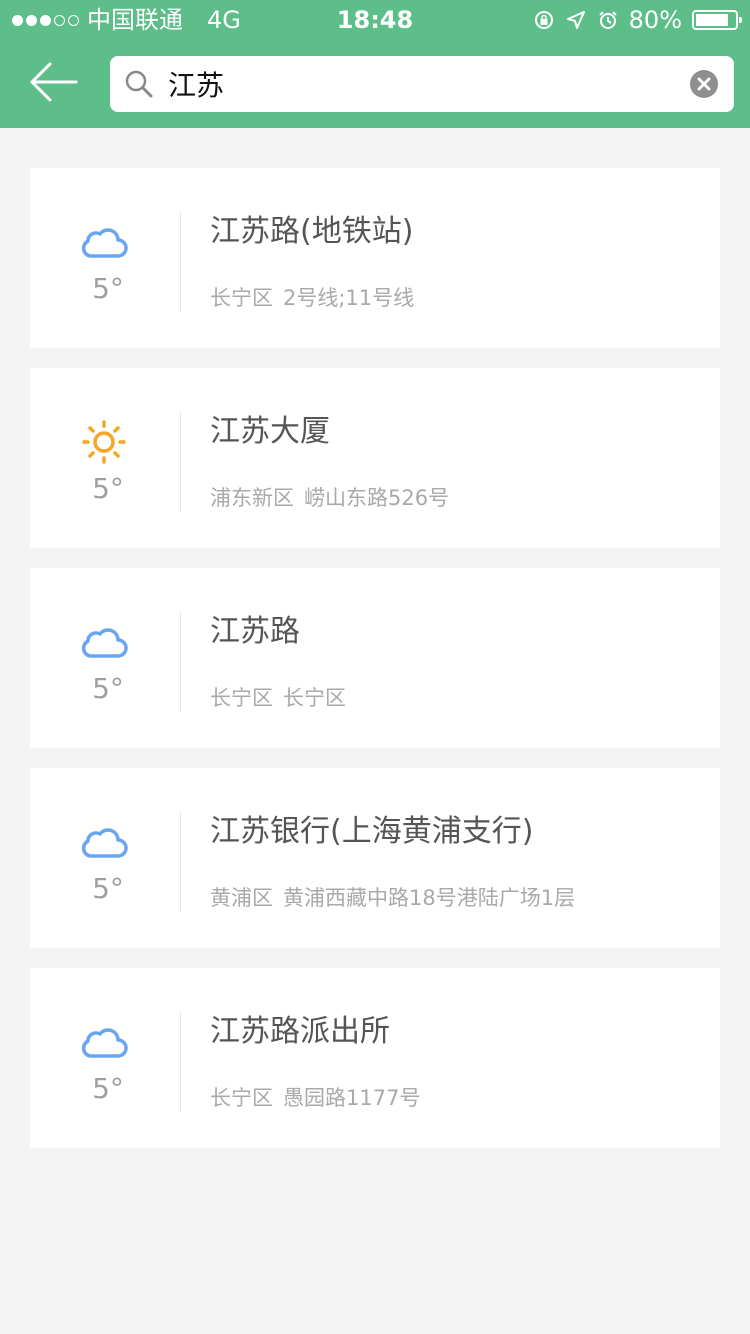 The image size is (750, 1334). What do you see at coordinates (429, 898) in the screenshot?
I see `result-detail: 黄浦西藏中路18号港陆广场1层` at bounding box center [429, 898].